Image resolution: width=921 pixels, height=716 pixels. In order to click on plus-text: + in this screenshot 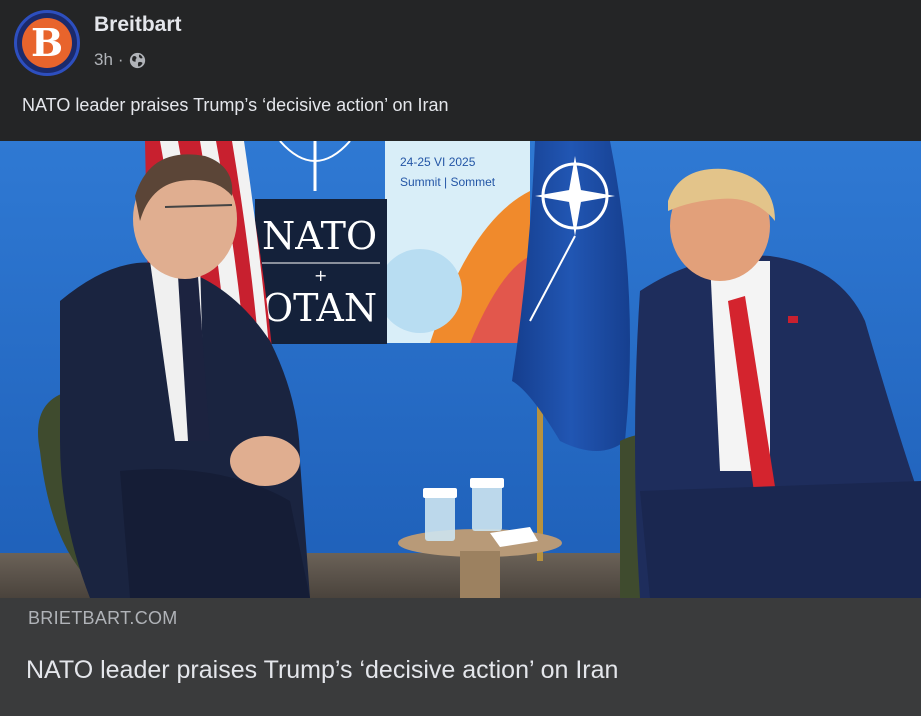, I will do `click(320, 275)`.